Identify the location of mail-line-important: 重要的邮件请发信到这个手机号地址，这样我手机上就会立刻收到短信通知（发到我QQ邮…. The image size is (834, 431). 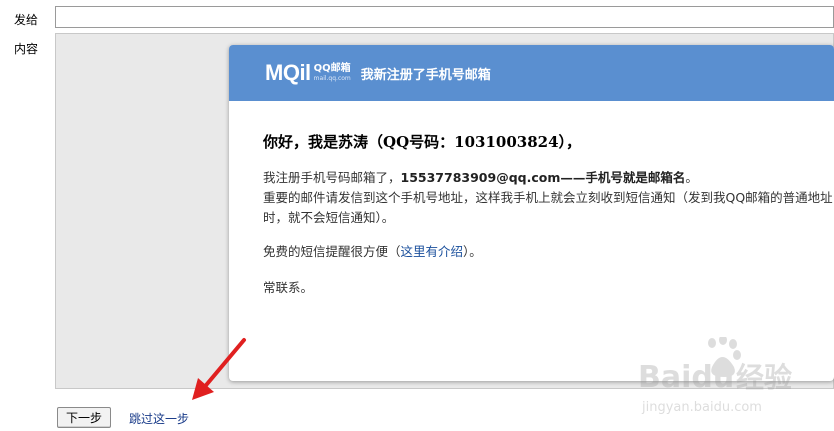
(548, 207).